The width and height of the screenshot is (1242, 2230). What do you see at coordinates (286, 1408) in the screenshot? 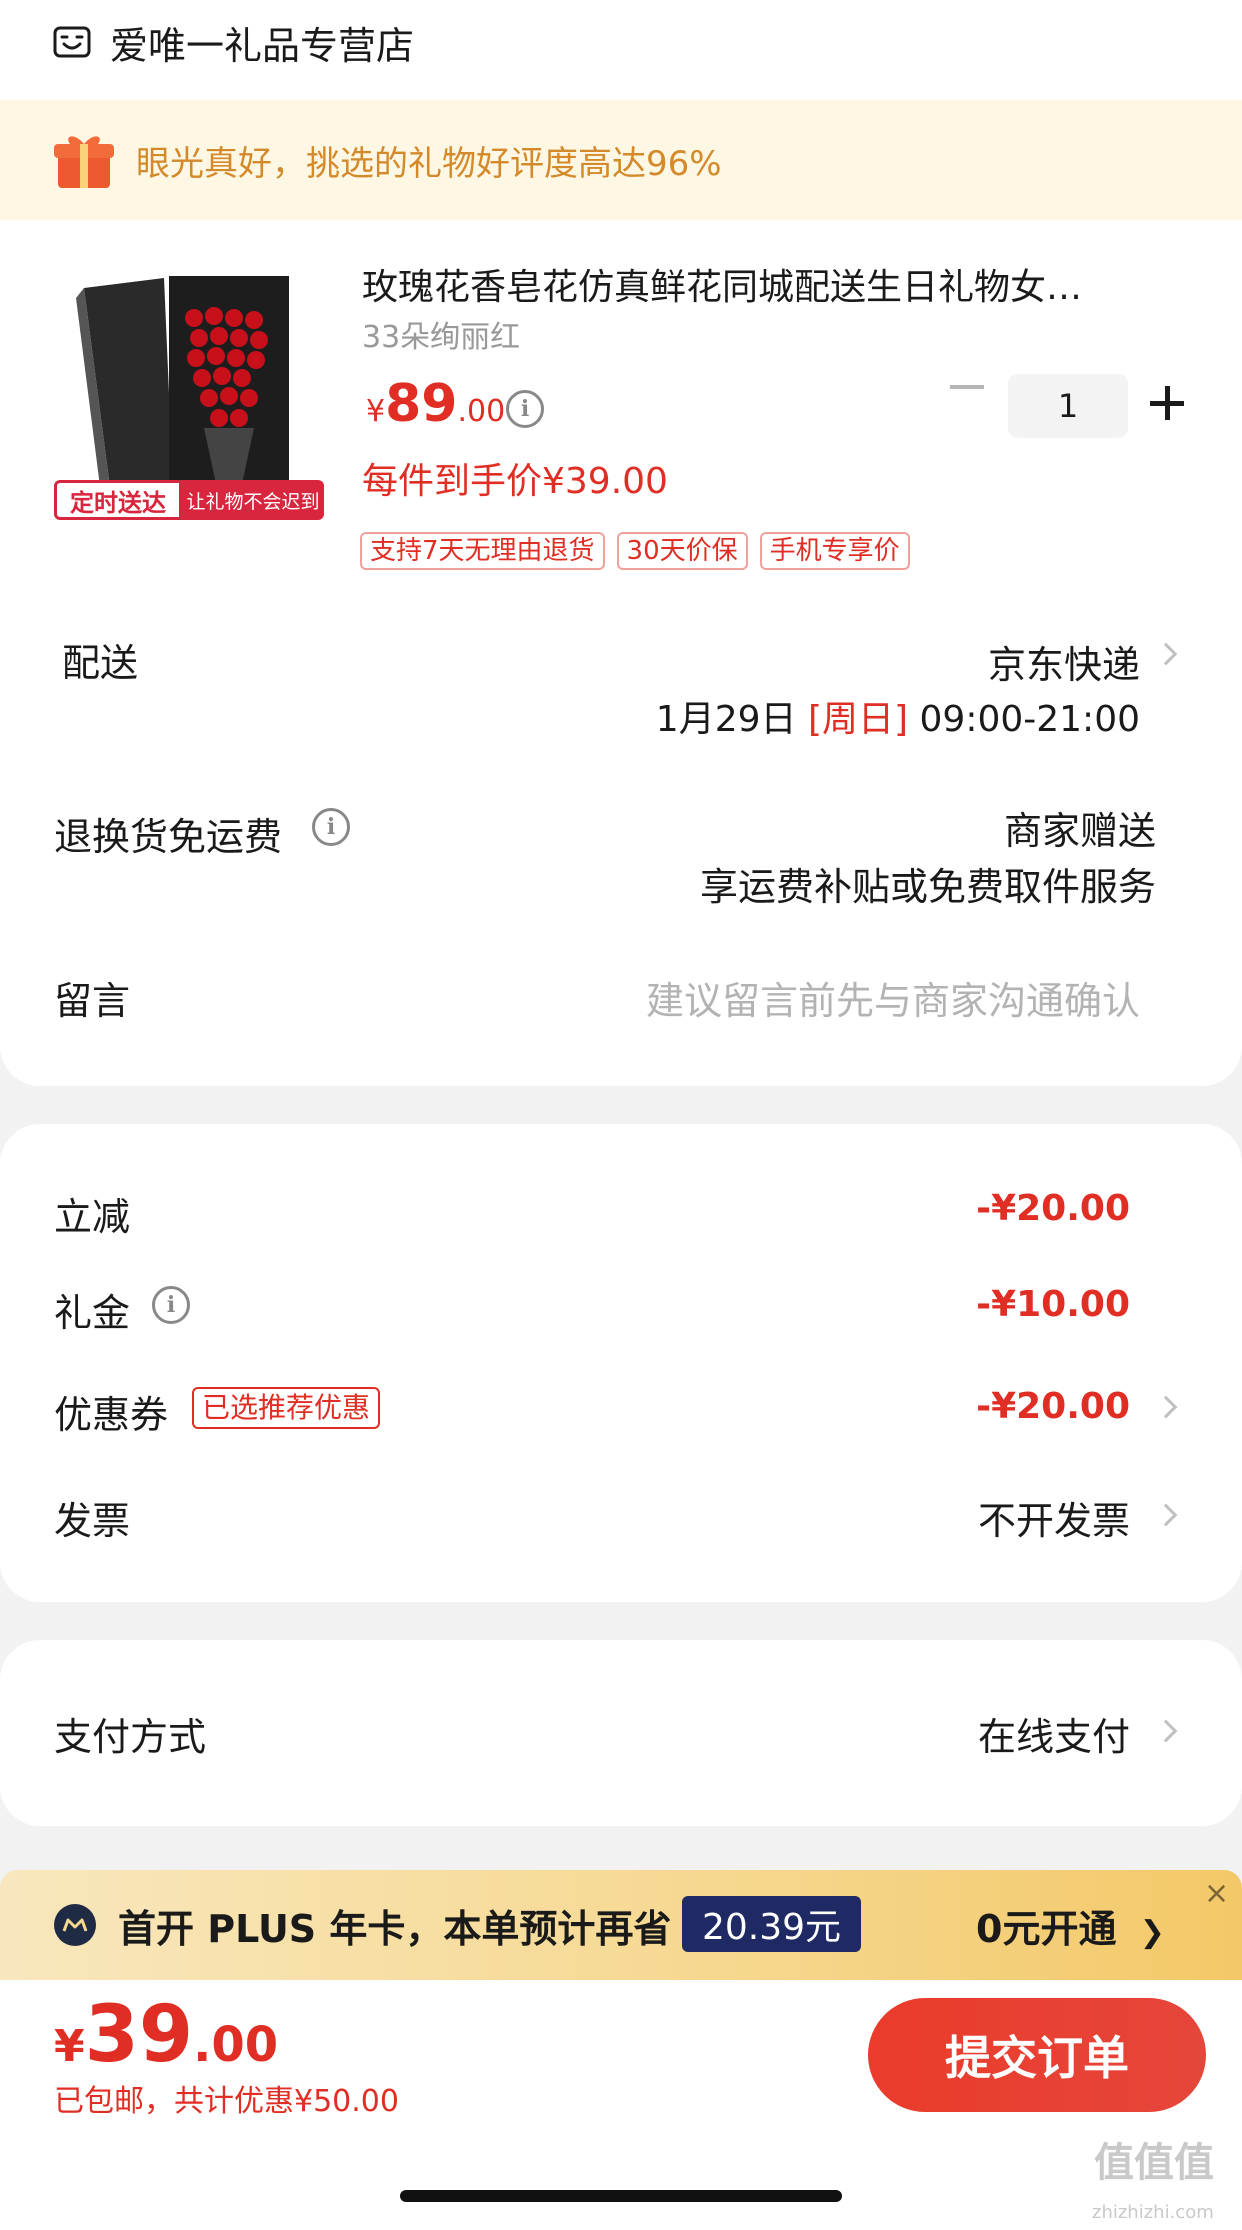
I see `coupon-tag: 已选推荐优惠` at bounding box center [286, 1408].